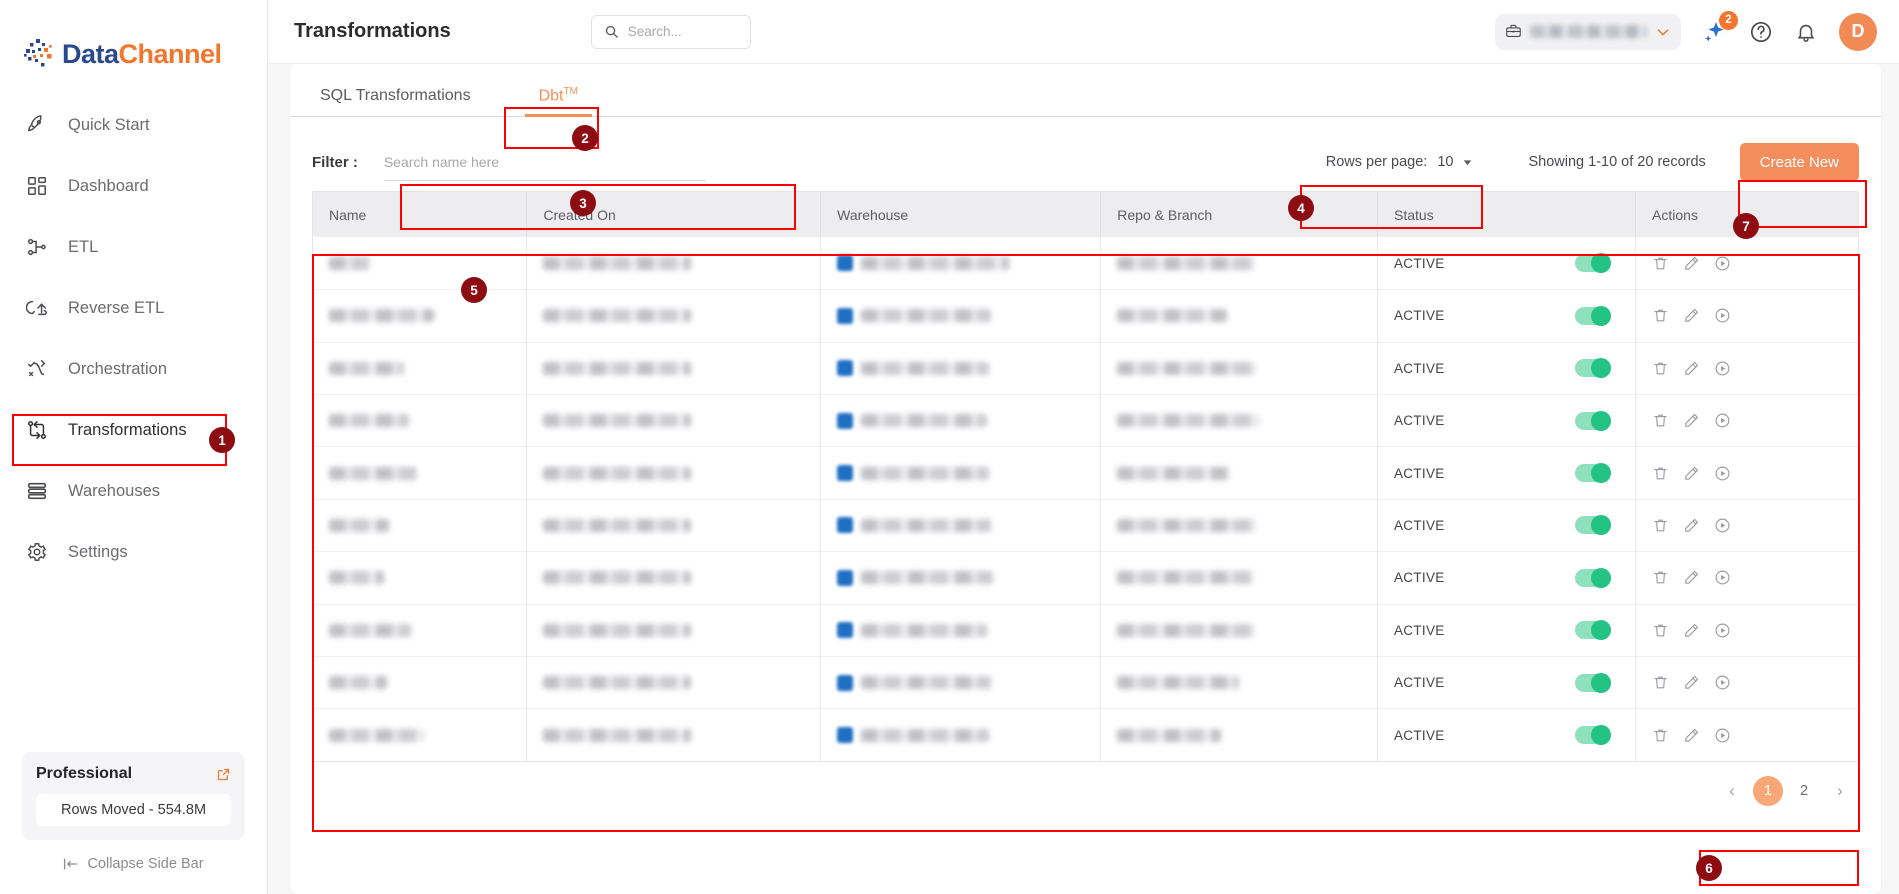 This screenshot has width=1899, height=894. I want to click on chevron-down-icon, so click(1663, 32).